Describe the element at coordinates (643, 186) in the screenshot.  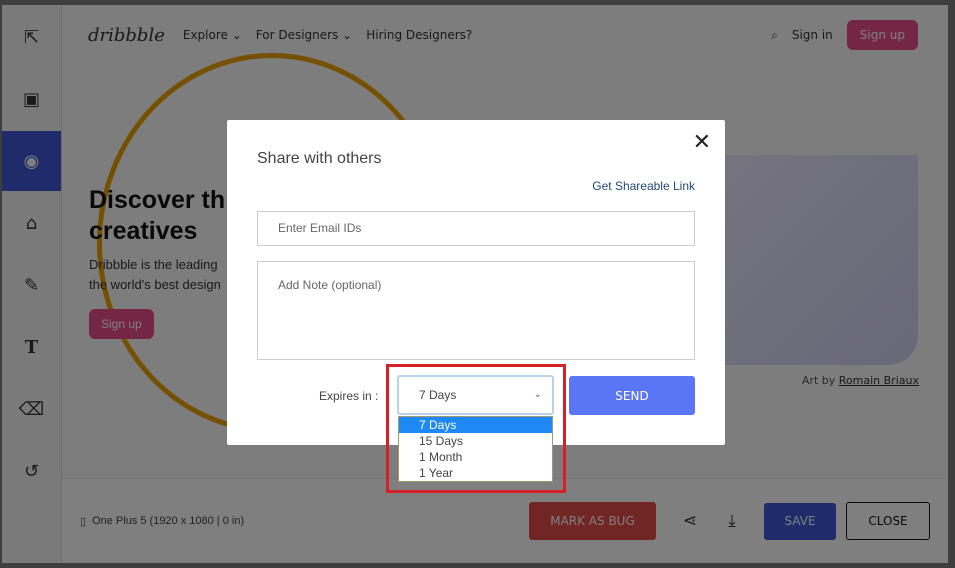
I see `get-shareable-link: Get Shareable Link` at that location.